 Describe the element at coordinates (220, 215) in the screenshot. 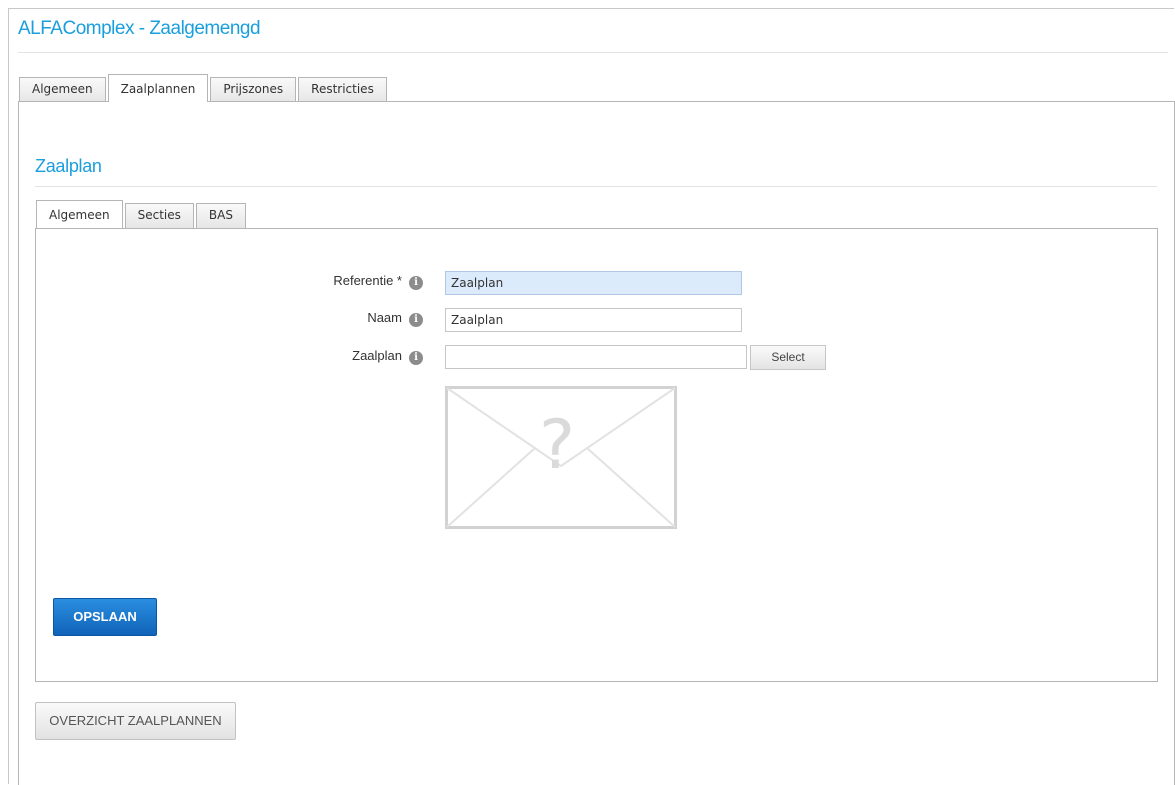

I see `subtab-bas: BAS` at that location.